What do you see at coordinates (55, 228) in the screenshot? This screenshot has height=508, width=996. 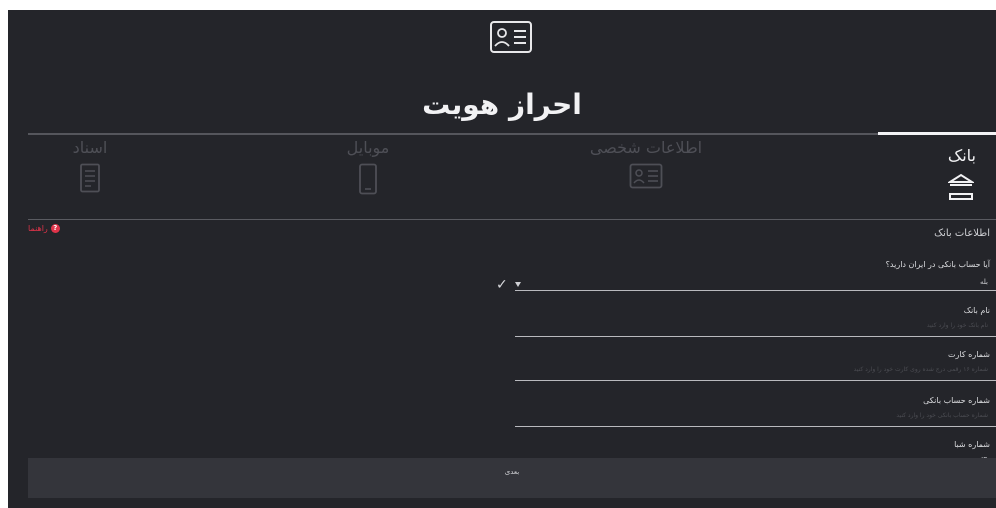 I see `help-icon: ?` at bounding box center [55, 228].